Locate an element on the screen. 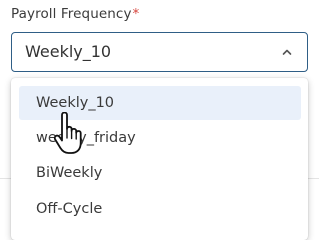 The image size is (320, 240). select-value: Weekly_10 is located at coordinates (68, 51).